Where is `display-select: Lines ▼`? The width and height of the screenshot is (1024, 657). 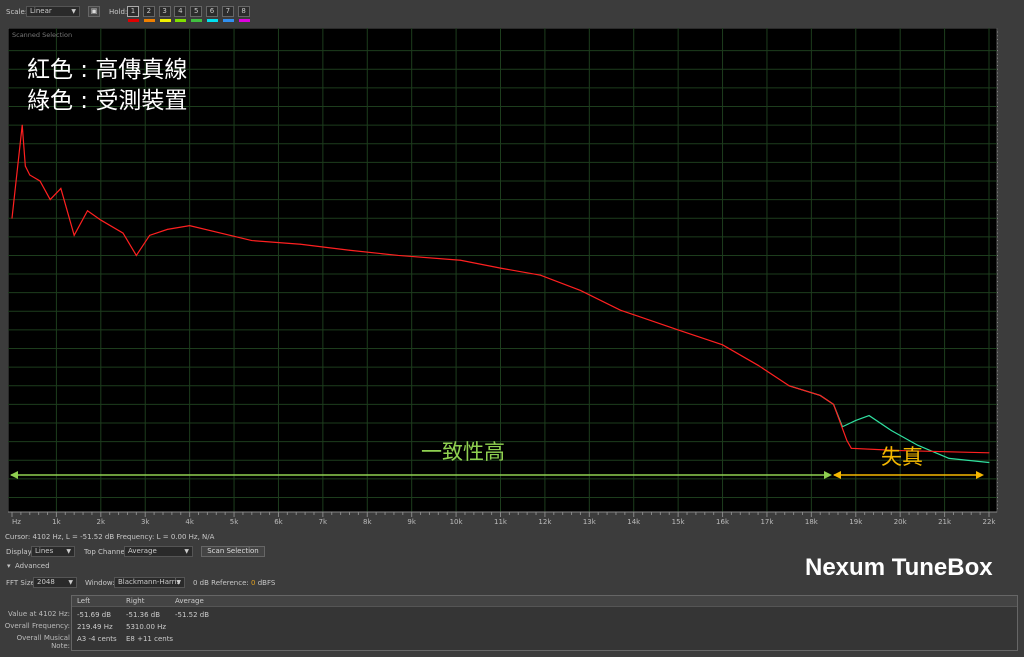 display-select: Lines ▼ is located at coordinates (53, 551).